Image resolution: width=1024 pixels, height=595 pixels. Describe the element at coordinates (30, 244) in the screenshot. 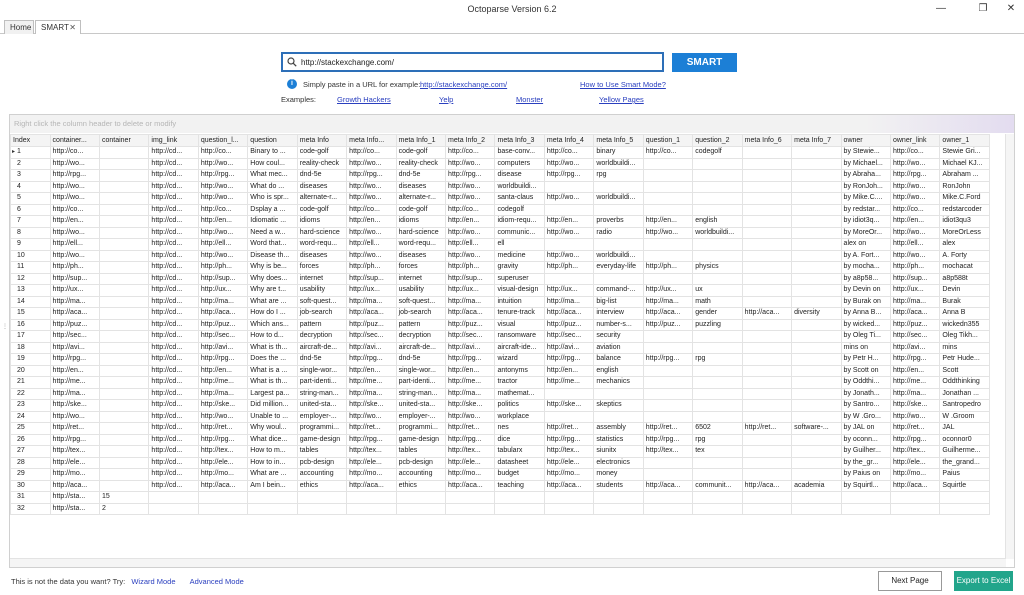

I see `row-index-cell: 9` at that location.